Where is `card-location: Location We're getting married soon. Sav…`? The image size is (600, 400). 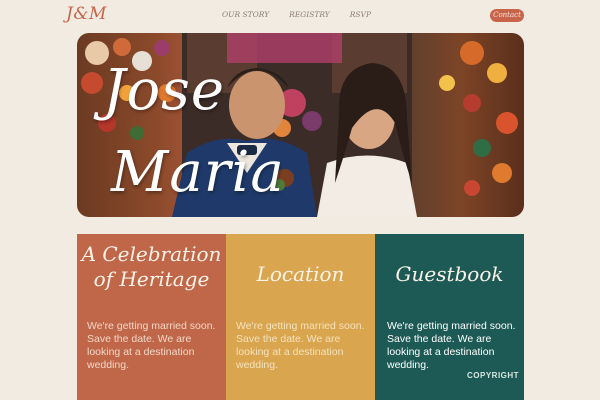
card-location: Location We're getting married soon. Sav… is located at coordinates (300, 317).